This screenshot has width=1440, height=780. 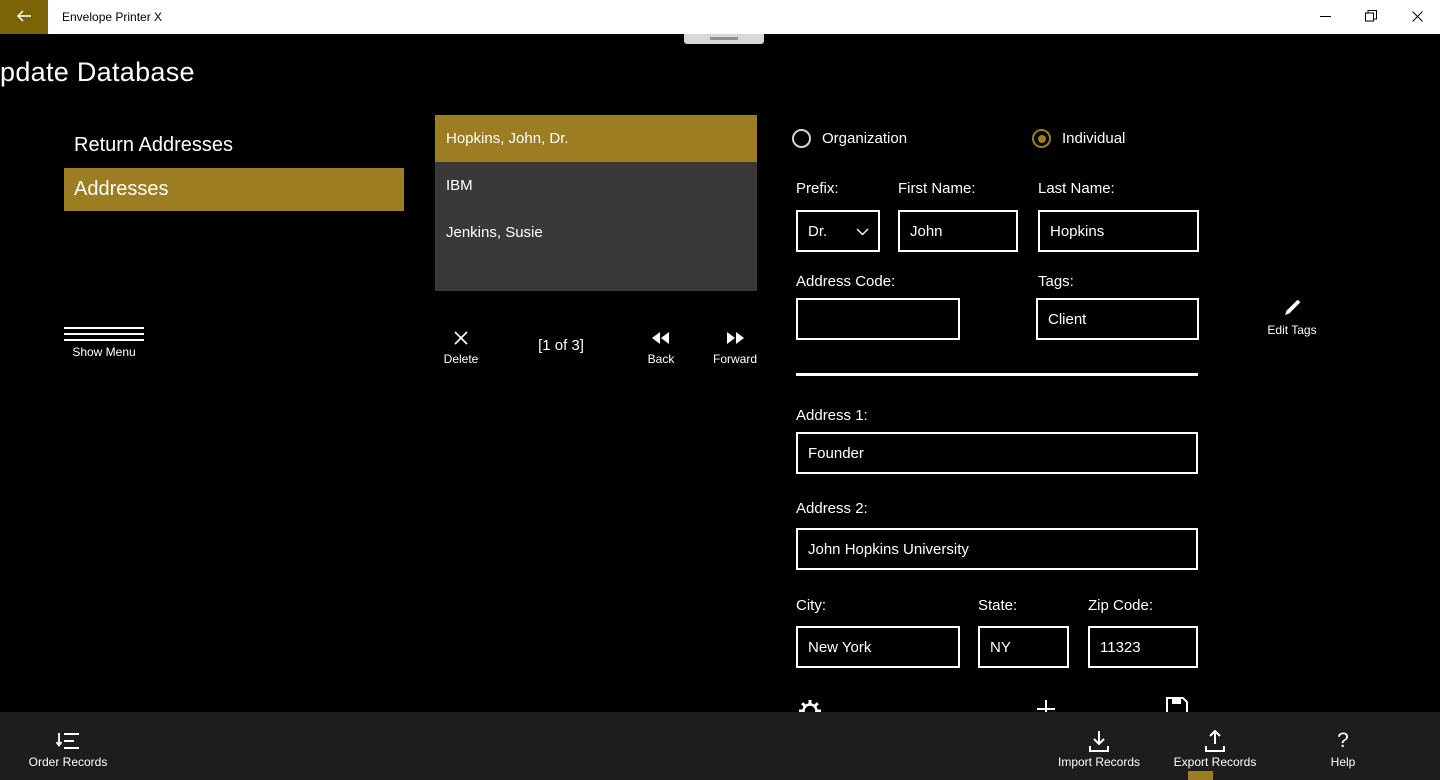 I want to click on prefix-value: Dr., so click(x=818, y=231).